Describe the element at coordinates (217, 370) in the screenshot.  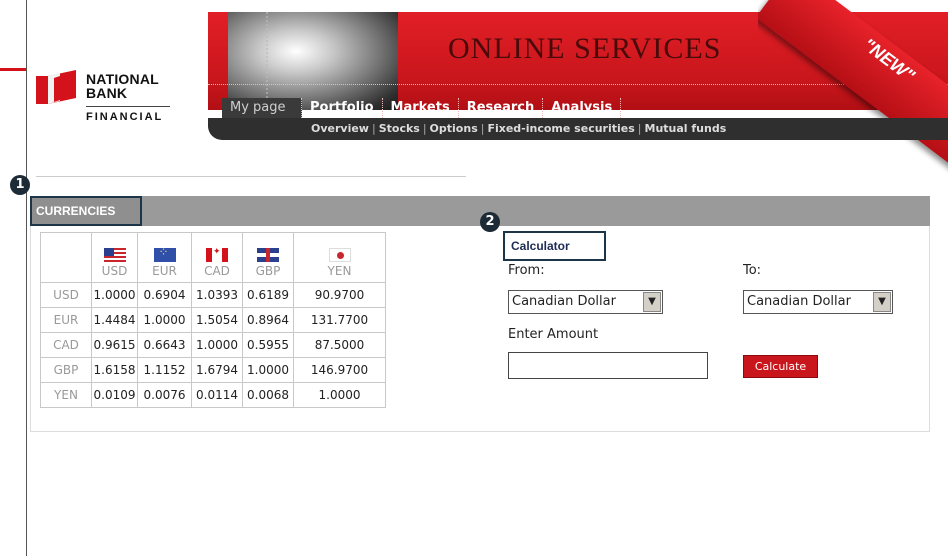
I see `rate-cell: 1.6794` at that location.